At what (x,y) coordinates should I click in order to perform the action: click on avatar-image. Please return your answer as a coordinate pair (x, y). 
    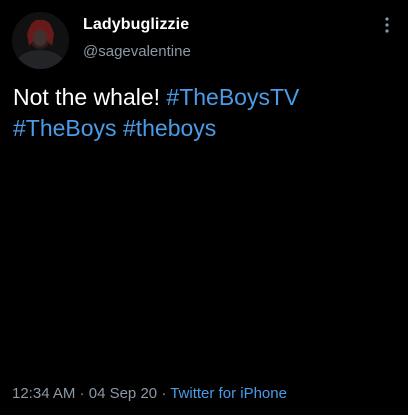
    Looking at the image, I should click on (40, 40).